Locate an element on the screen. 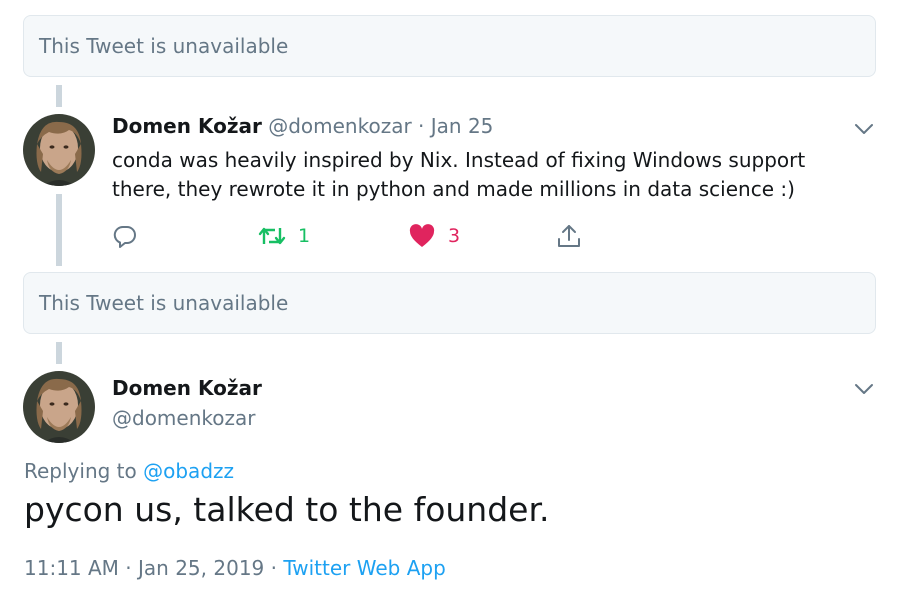 The width and height of the screenshot is (898, 607). heart-icon is located at coordinates (422, 236).